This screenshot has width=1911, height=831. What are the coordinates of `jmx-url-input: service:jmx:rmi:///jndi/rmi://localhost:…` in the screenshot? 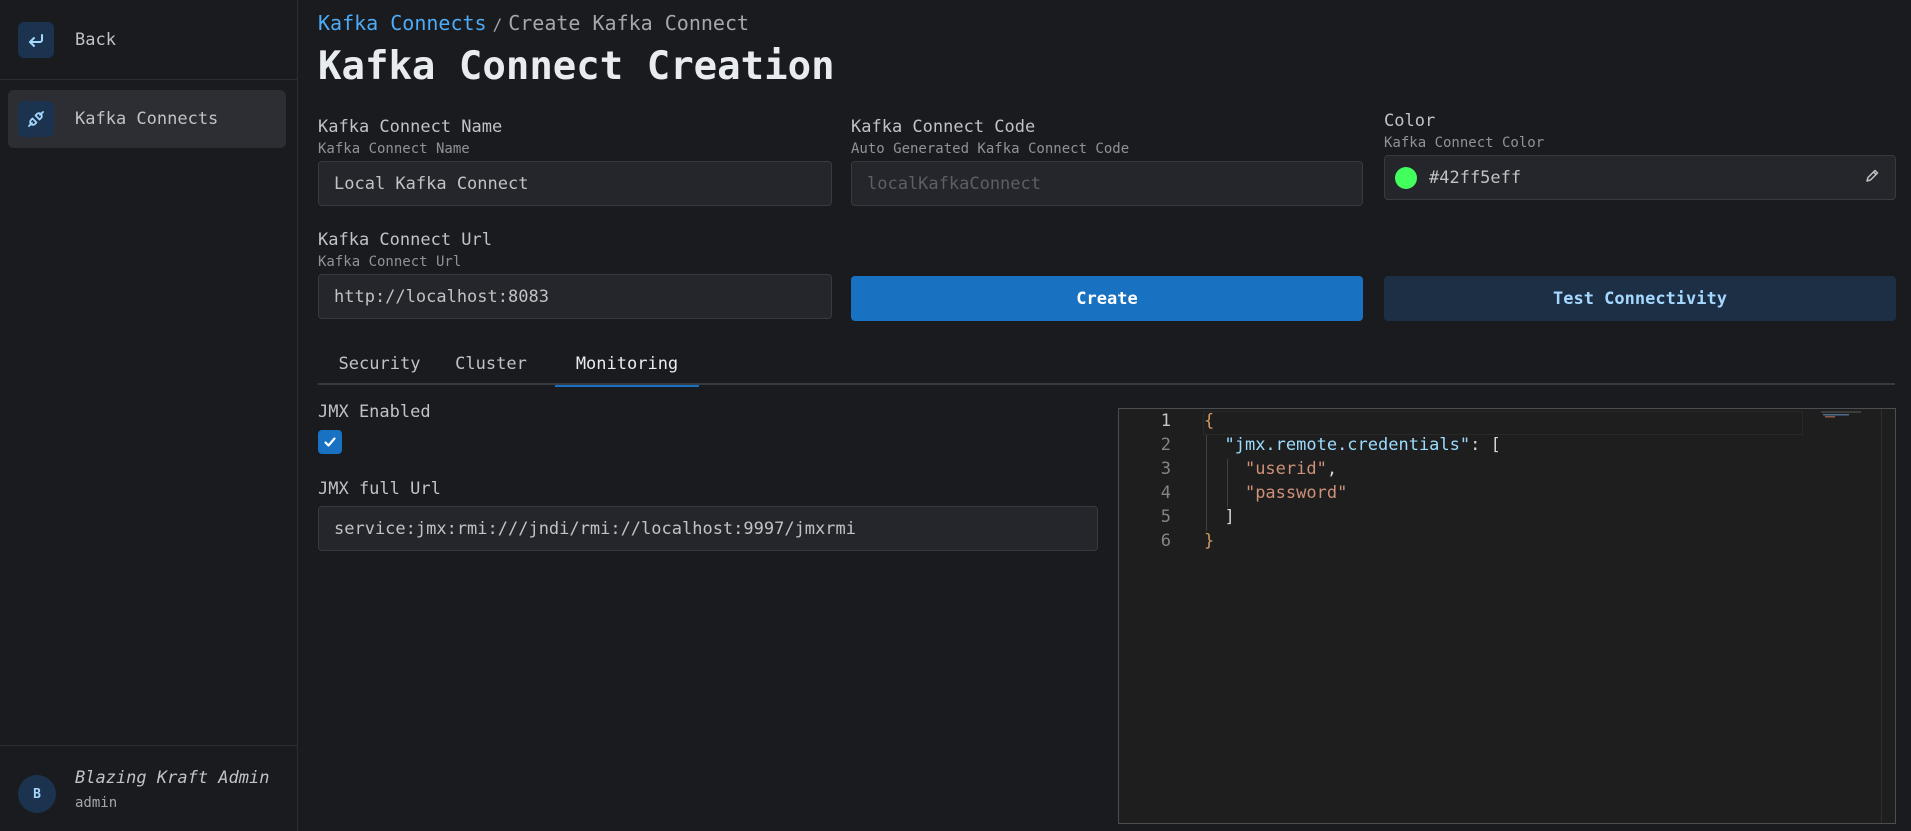 It's located at (708, 528).